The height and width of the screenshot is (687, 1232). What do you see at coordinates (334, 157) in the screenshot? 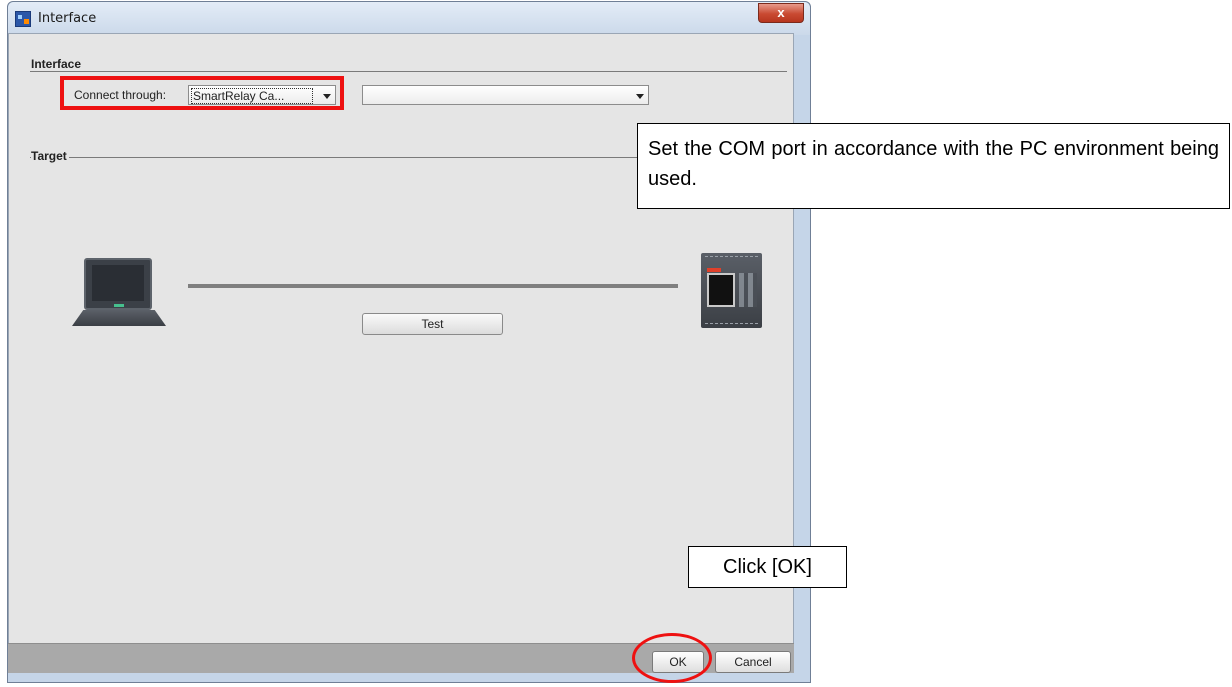
I see `target-group-divider` at bounding box center [334, 157].